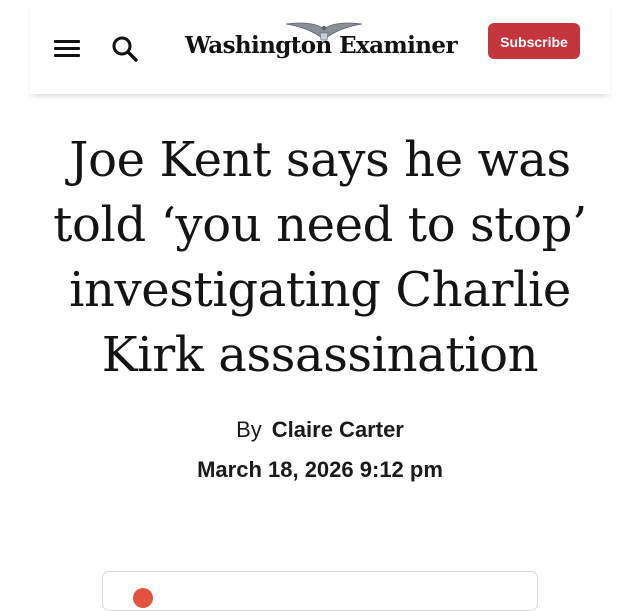 The height and width of the screenshot is (611, 640). What do you see at coordinates (320, 591) in the screenshot?
I see `content-card` at bounding box center [320, 591].